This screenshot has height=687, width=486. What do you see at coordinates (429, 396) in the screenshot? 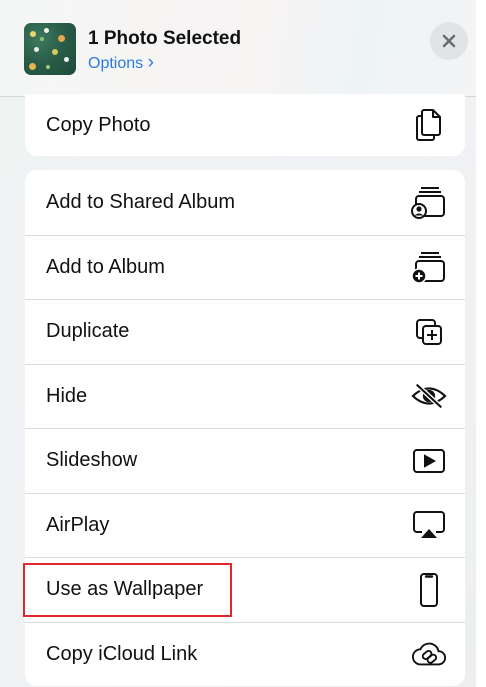
I see `eye-slash-icon` at bounding box center [429, 396].